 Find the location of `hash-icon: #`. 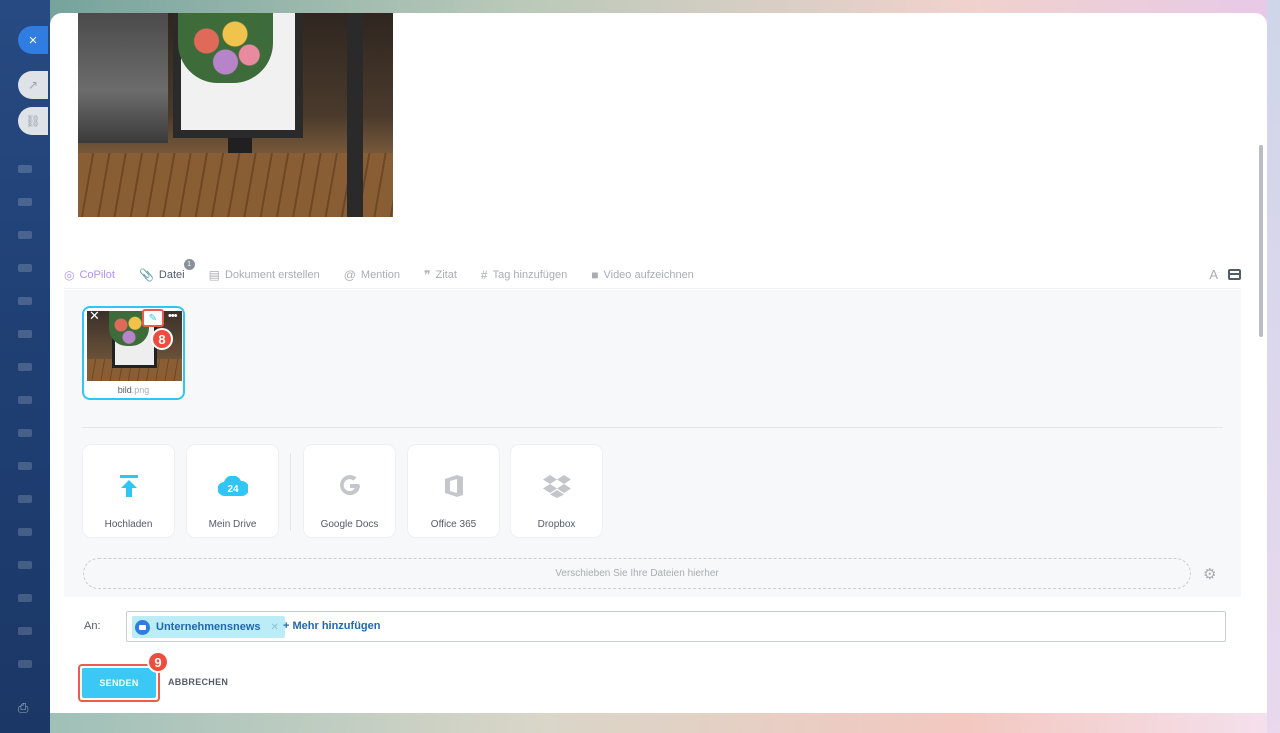

hash-icon: # is located at coordinates (484, 274).